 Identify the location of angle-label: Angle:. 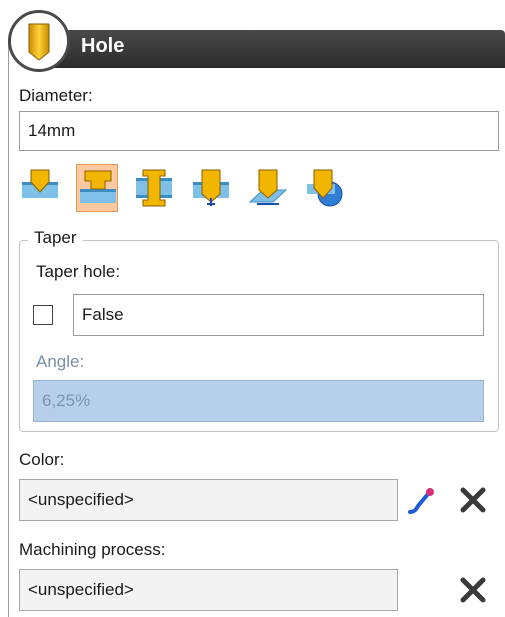
(60, 361).